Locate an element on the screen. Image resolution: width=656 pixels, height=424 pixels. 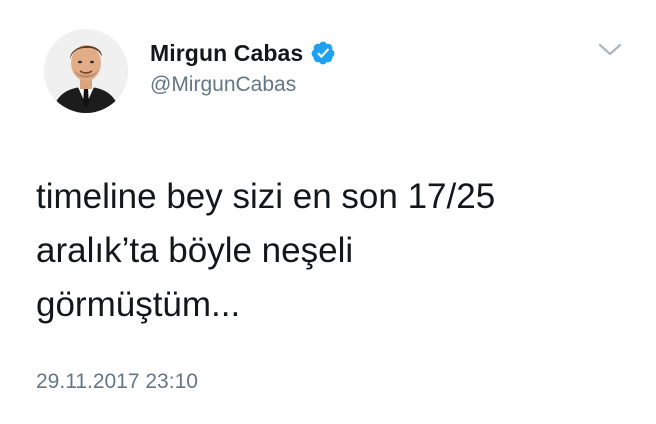
verified-badge-icon is located at coordinates (323, 53).